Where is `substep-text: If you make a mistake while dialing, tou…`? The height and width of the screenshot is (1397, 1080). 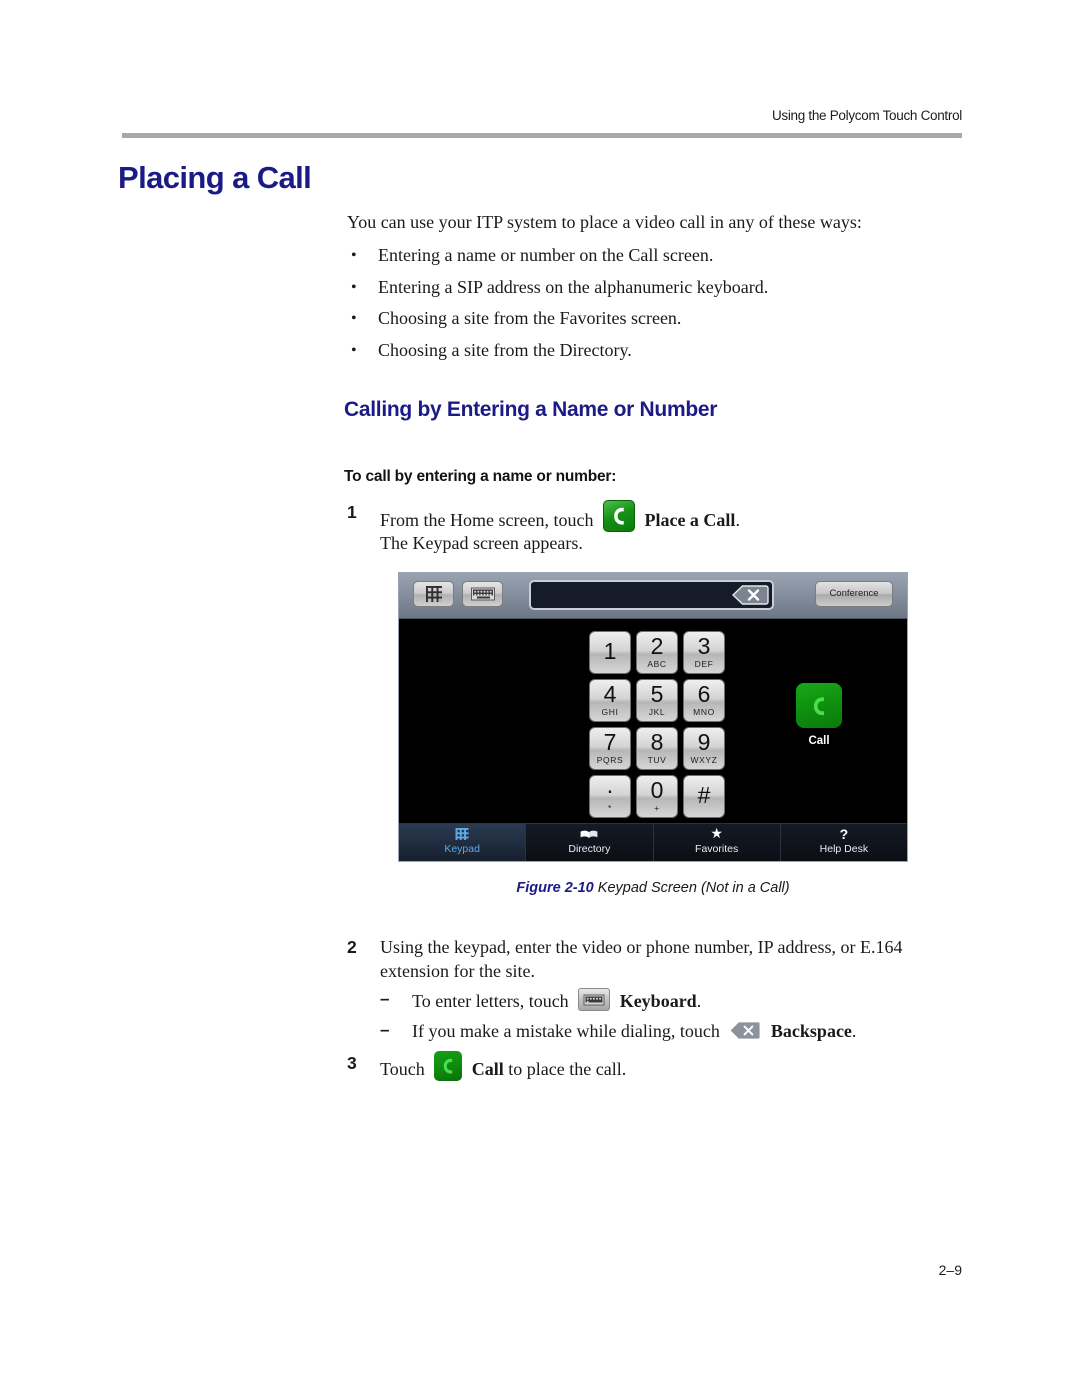 substep-text: If you make a mistake while dialing, tou… is located at coordinates (634, 1031).